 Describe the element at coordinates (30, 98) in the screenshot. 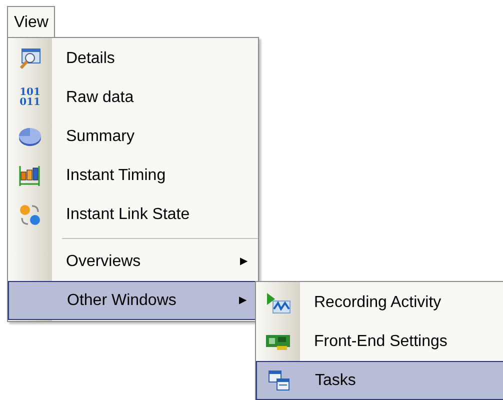

I see `binary-digits-icon: 101 011` at that location.